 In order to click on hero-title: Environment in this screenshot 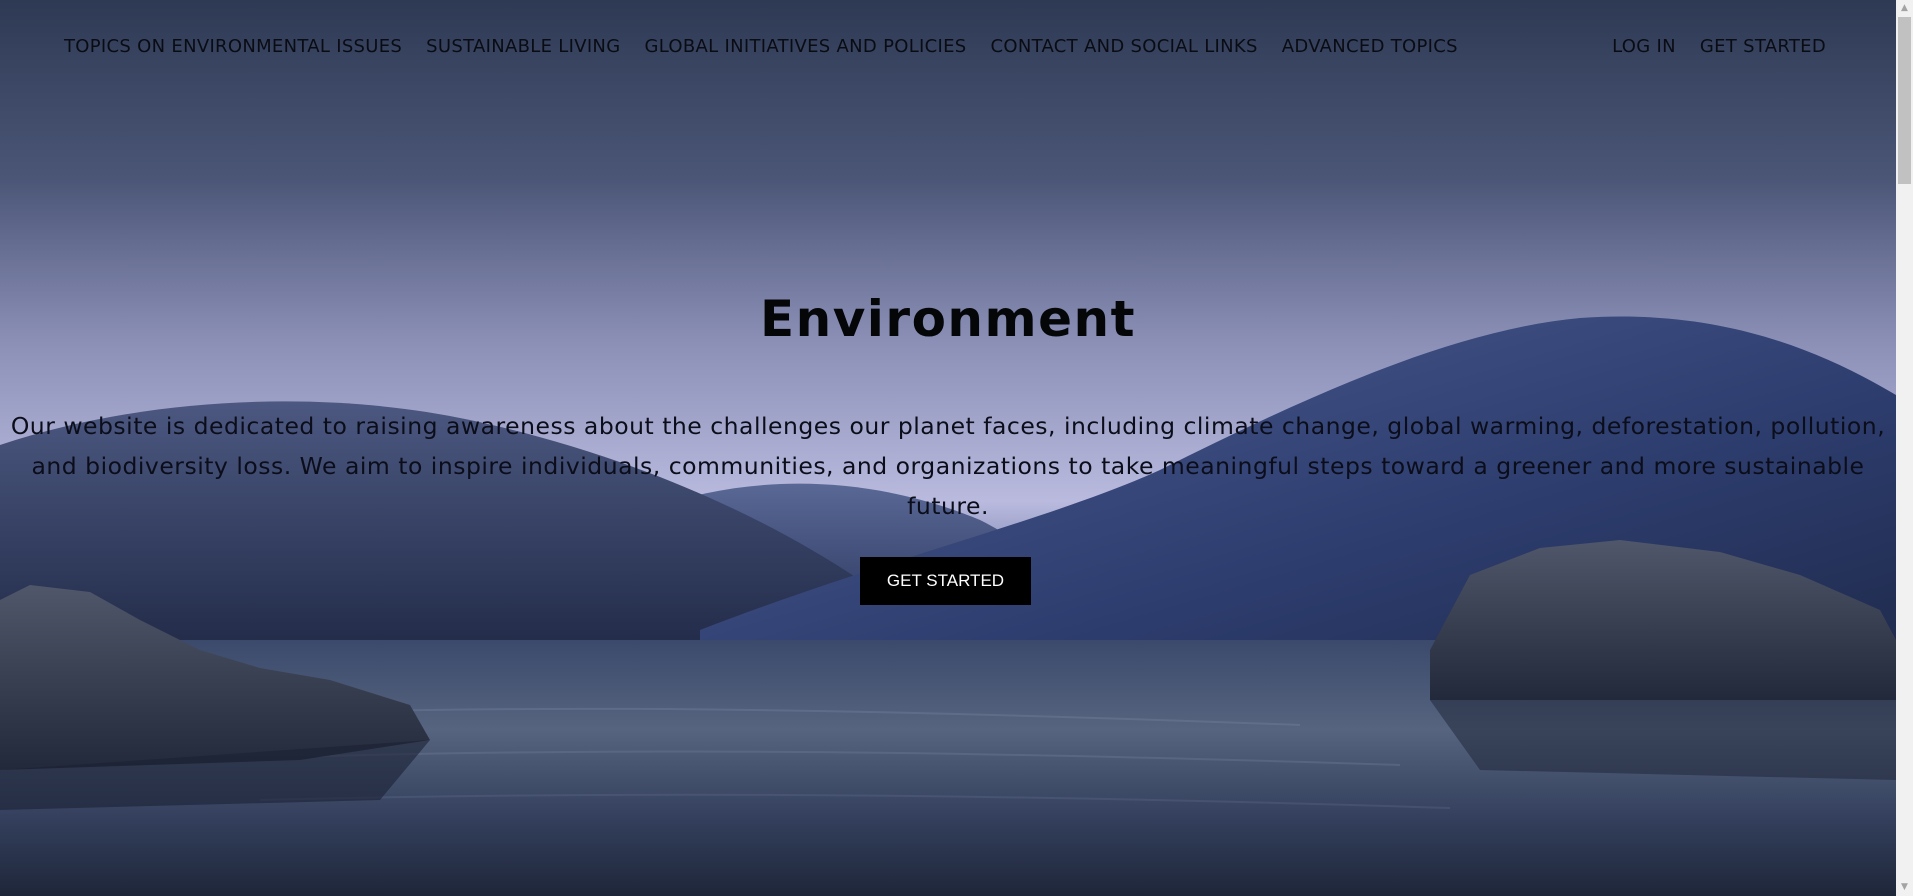, I will do `click(948, 319)`.